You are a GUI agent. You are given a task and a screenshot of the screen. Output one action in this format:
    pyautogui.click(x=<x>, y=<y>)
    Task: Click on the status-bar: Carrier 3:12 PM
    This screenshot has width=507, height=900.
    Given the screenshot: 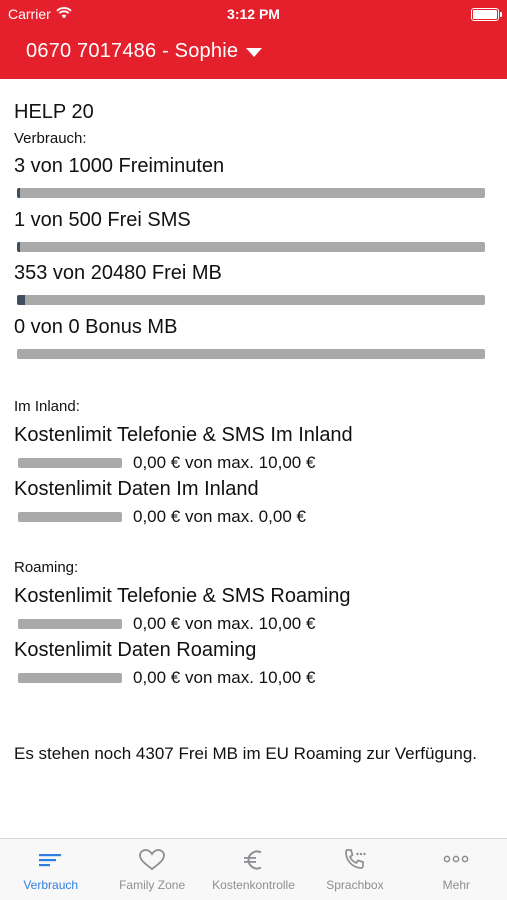 What is the action you would take?
    pyautogui.click(x=253, y=14)
    